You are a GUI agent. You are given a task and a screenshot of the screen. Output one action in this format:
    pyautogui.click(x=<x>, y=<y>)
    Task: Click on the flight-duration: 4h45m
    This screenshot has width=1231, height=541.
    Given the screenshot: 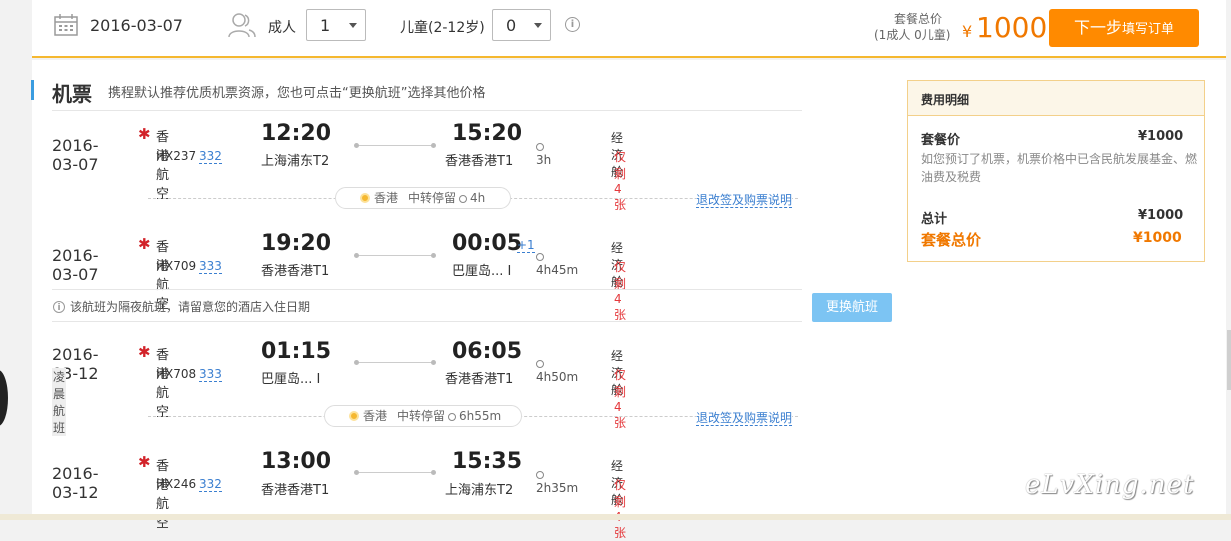 What is the action you would take?
    pyautogui.click(x=557, y=263)
    